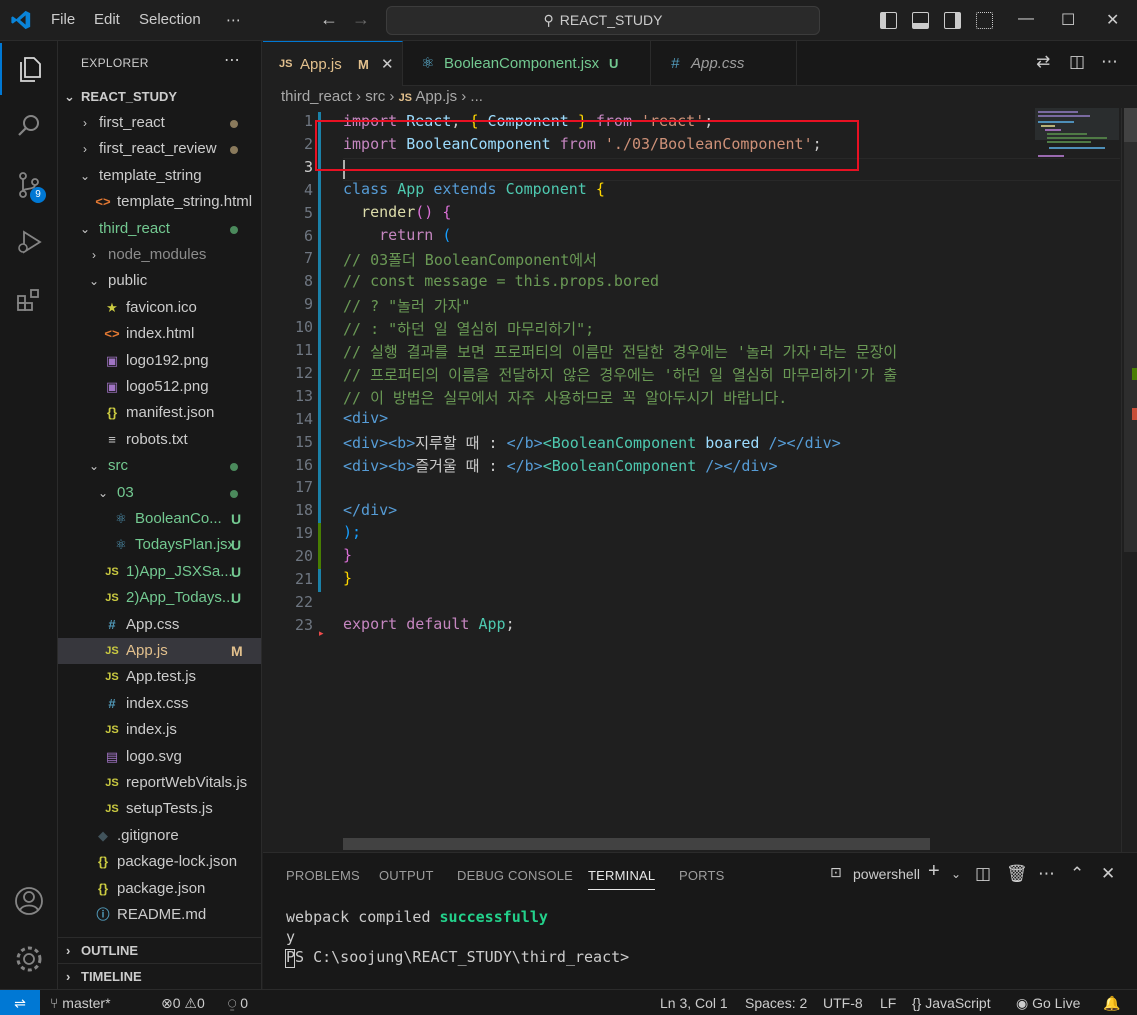 The height and width of the screenshot is (1015, 1137). I want to click on encoding: UTF-8, so click(843, 1002).